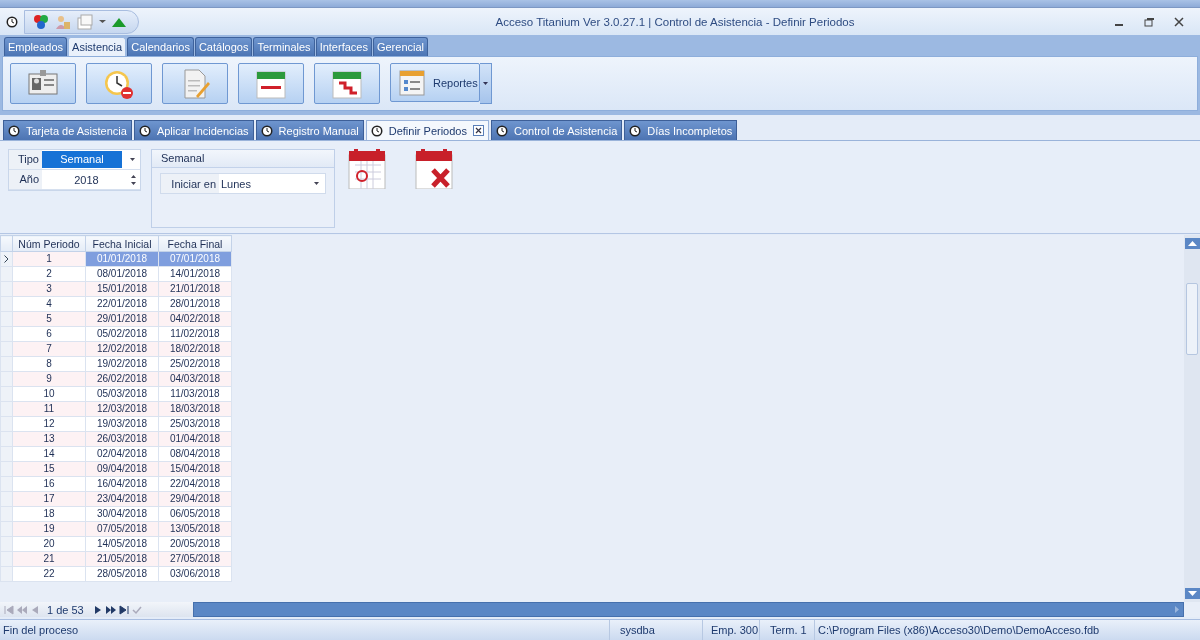 This screenshot has width=1200, height=640. Describe the element at coordinates (1192, 318) in the screenshot. I see `scroll-thumb` at that location.